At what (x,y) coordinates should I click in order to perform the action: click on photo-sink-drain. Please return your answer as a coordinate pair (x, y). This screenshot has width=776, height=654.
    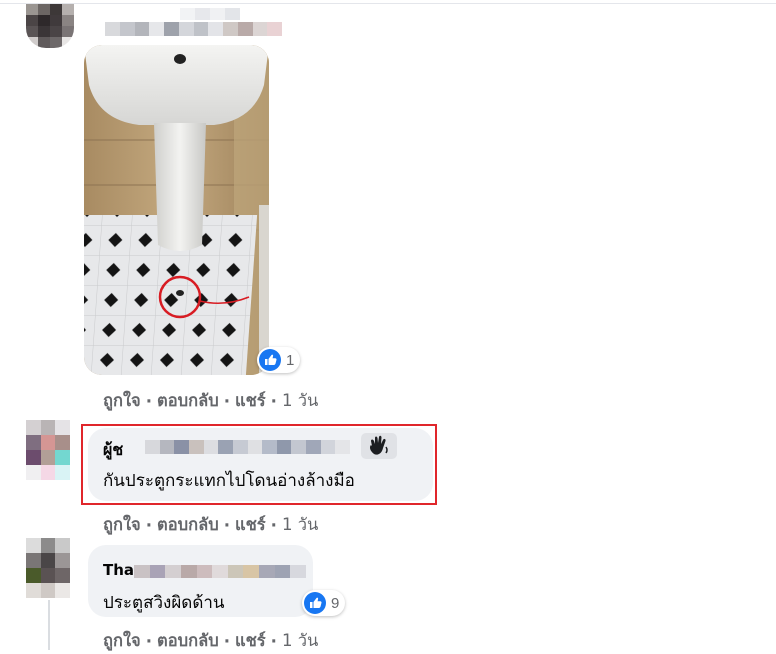
    Looking at the image, I should click on (176, 210).